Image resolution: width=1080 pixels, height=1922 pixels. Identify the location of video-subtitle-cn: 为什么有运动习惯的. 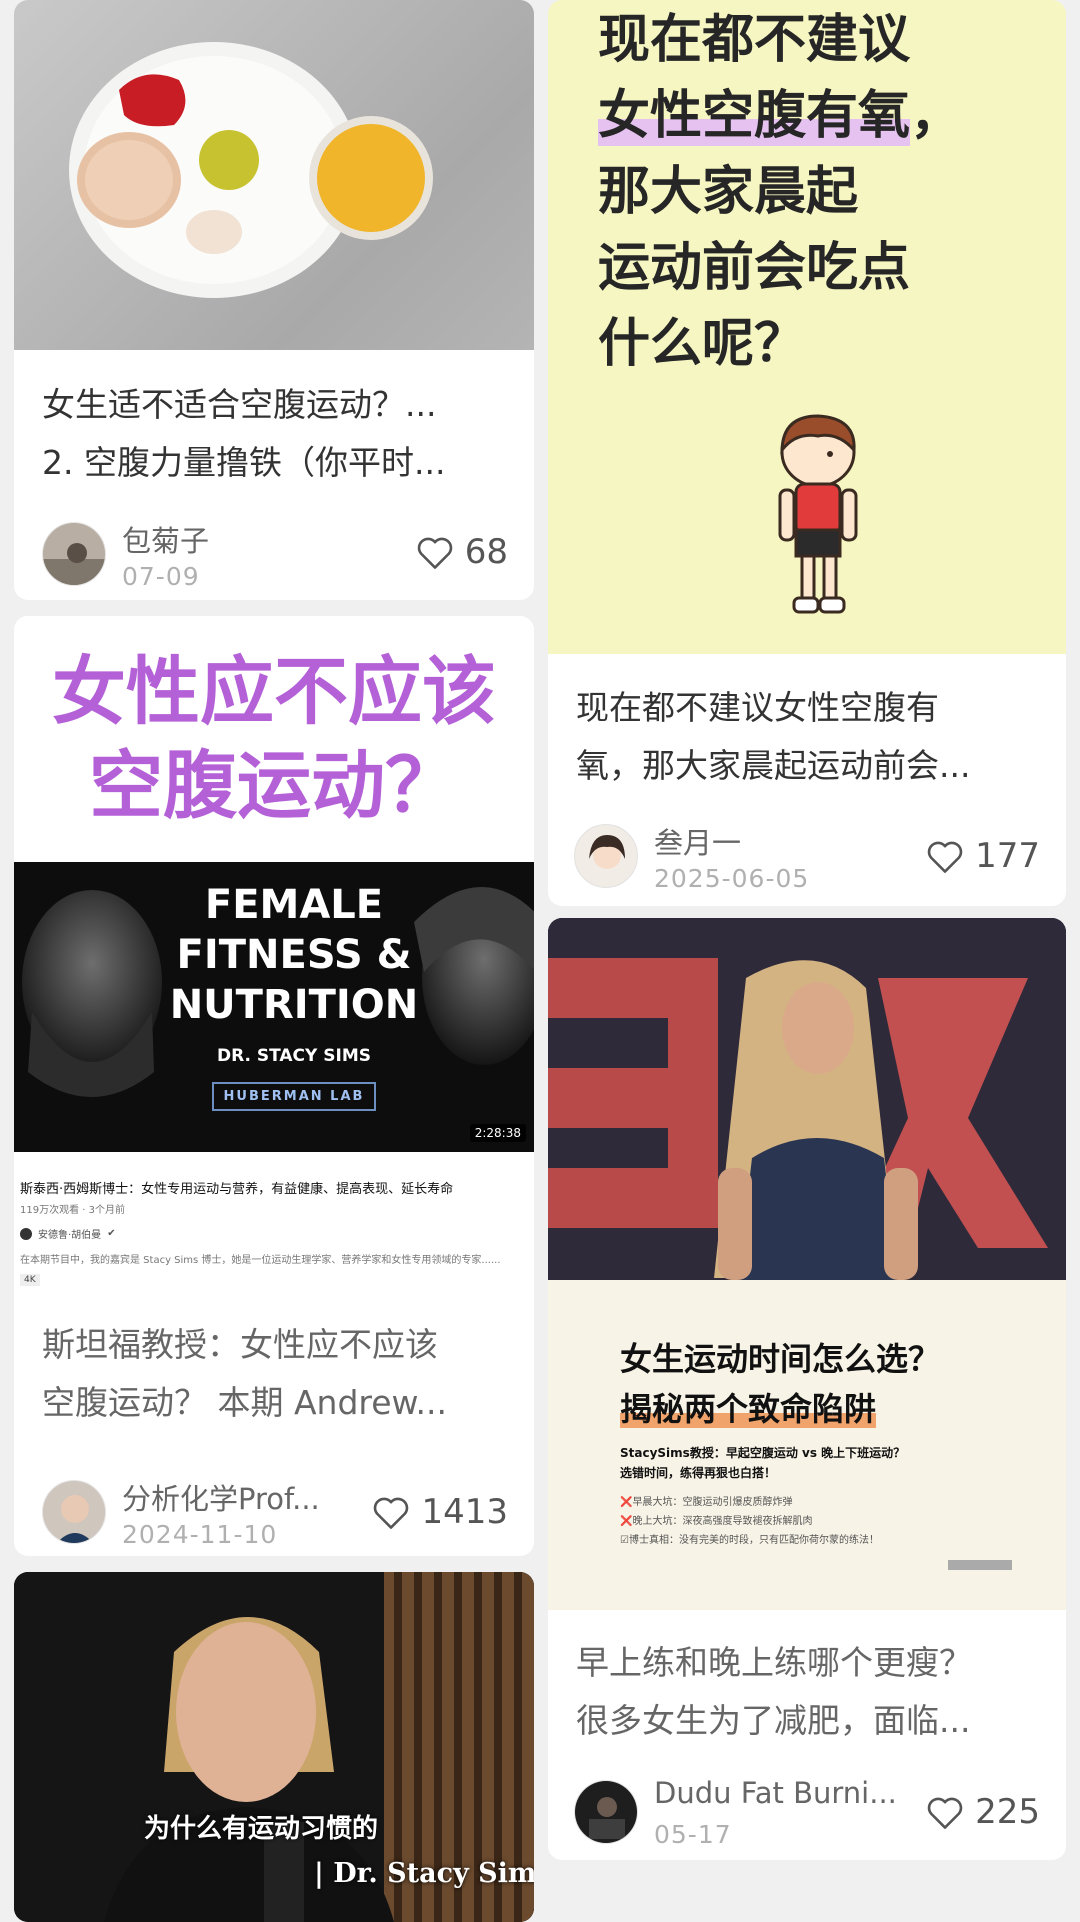
(261, 1829).